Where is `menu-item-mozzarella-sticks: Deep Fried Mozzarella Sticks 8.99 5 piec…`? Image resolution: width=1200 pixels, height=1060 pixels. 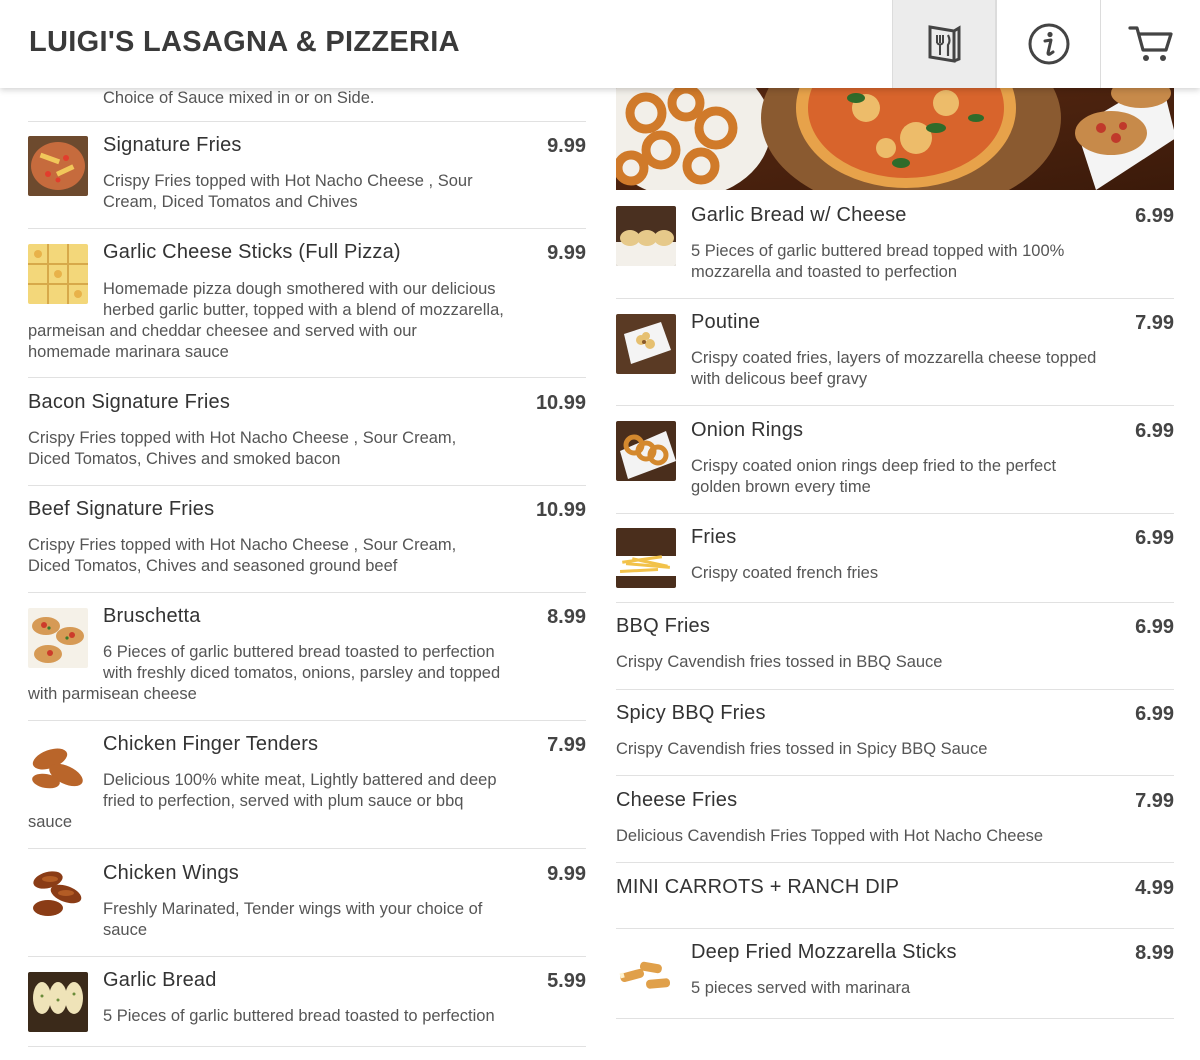 menu-item-mozzarella-sticks: Deep Fried Mozzarella Sticks 8.99 5 piec… is located at coordinates (895, 974).